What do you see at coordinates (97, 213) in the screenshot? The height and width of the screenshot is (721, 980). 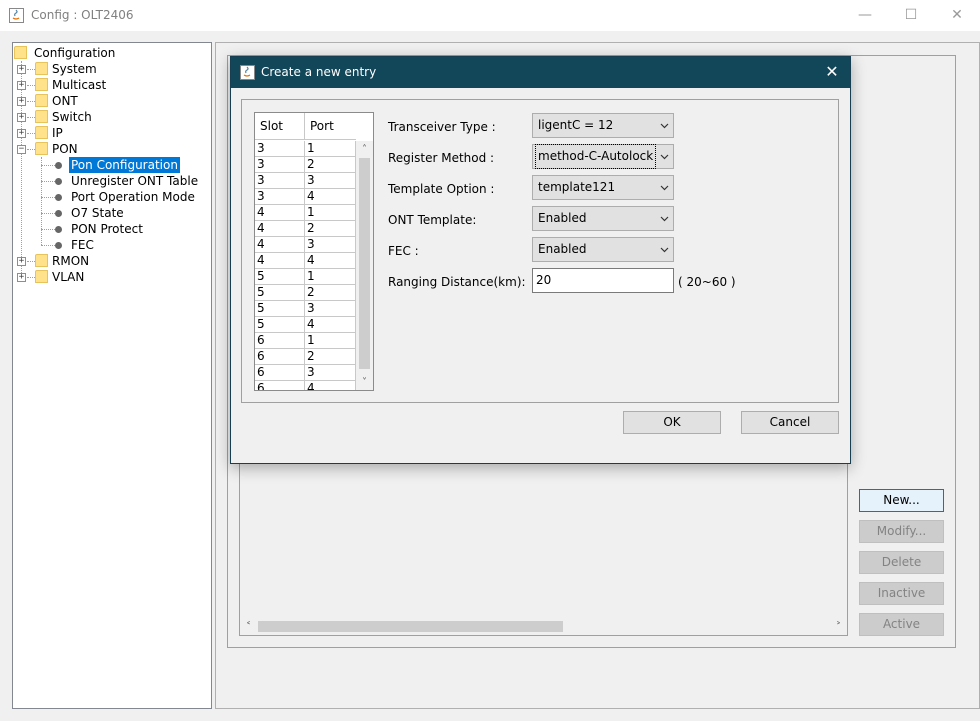 I see `tree-node-label: O7 State` at bounding box center [97, 213].